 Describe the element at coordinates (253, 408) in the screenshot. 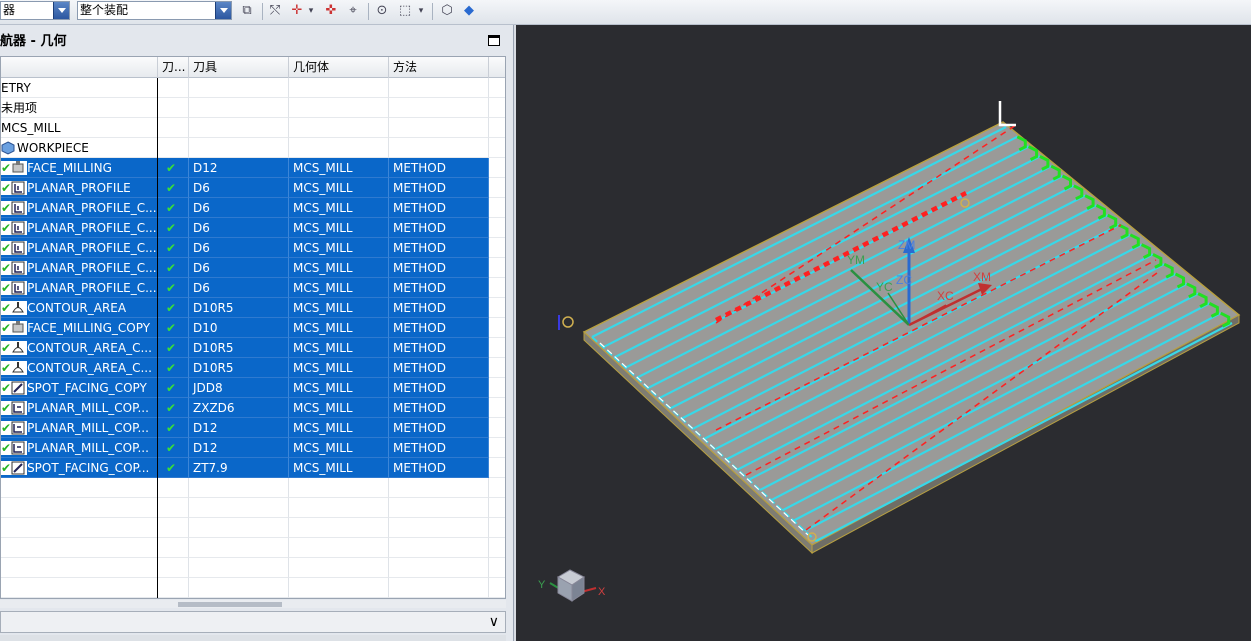

I see `operation-row: ✔ PLANAR_MILL_COP... ✔ ZXZD6 MCS_MILL METHOD` at that location.